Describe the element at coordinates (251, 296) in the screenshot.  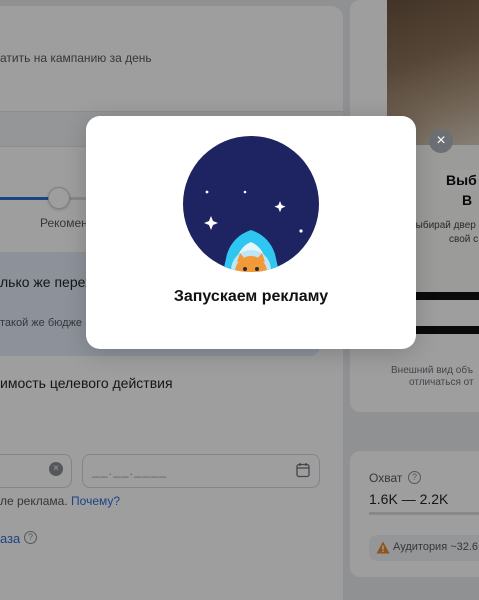
I see `modal-title: Запускаем рекламу` at that location.